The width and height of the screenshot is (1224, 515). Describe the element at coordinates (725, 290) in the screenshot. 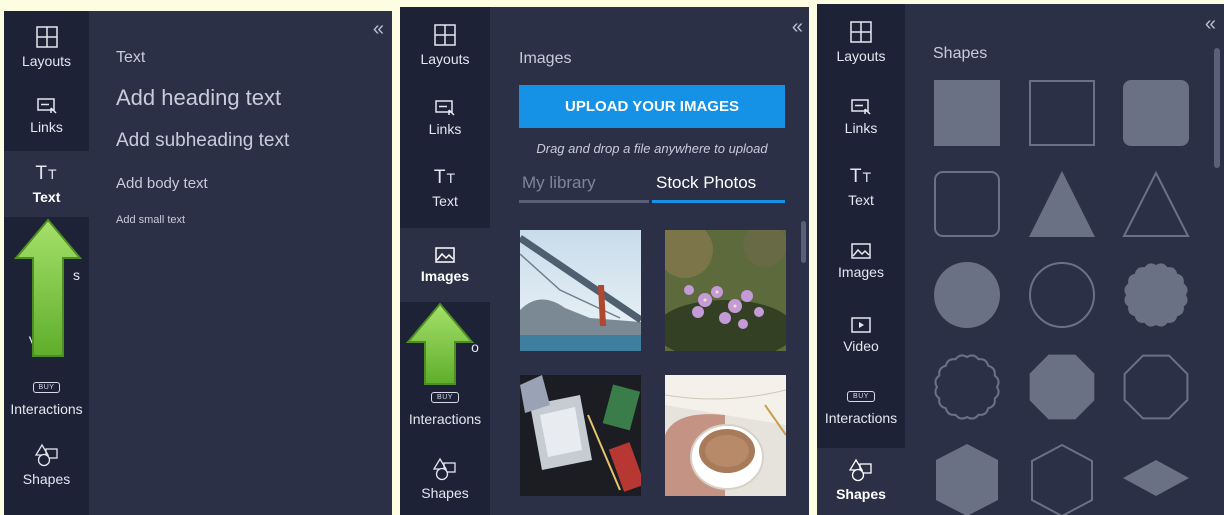

I see `stock-photo-purple-flowers` at that location.